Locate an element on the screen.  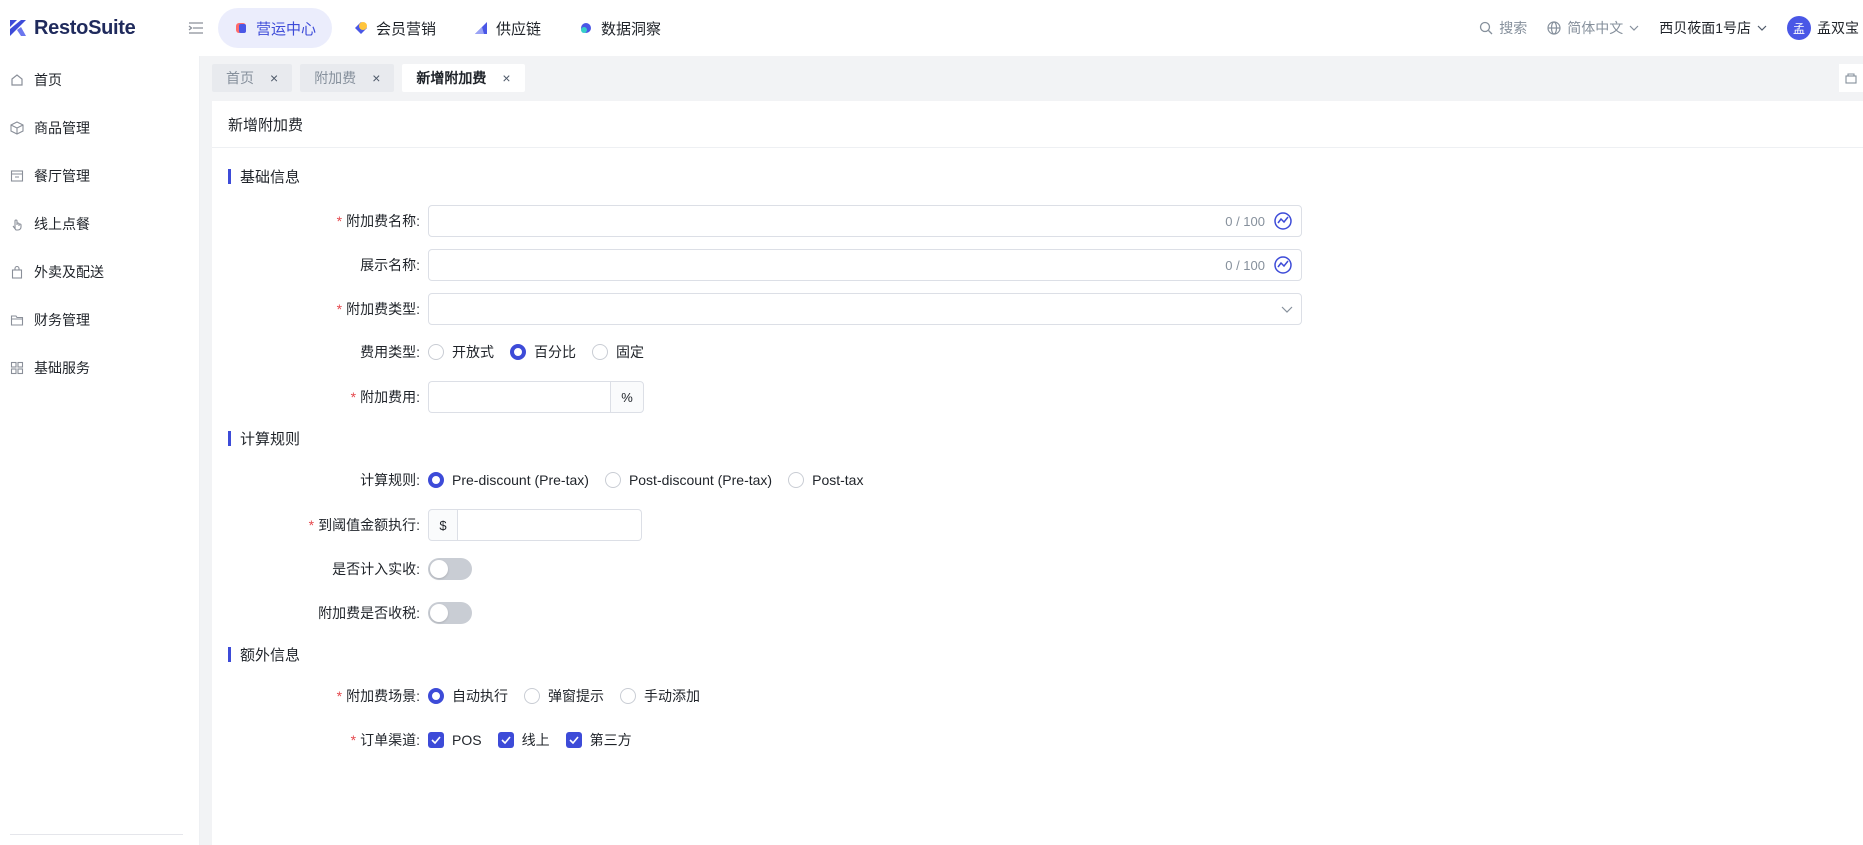
sidebar-item-online-order: 线上点餐 is located at coordinates (99, 224).